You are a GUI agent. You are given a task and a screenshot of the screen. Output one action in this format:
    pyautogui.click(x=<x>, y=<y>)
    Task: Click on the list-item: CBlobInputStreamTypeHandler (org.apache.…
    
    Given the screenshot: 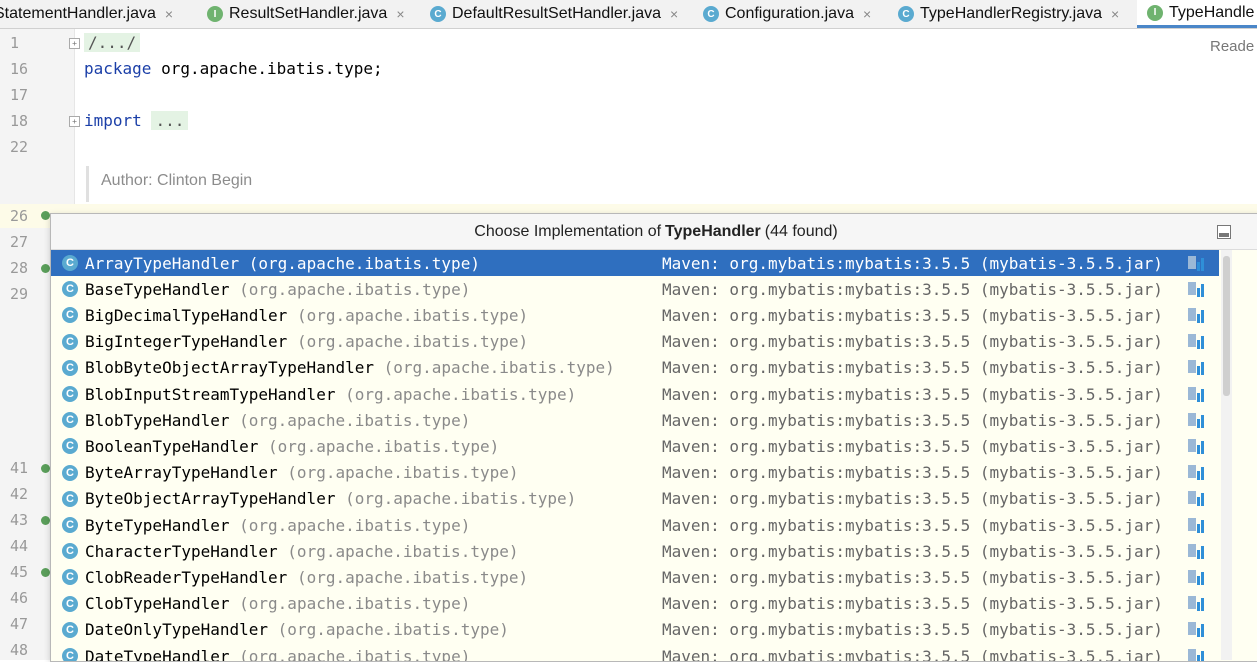 What is the action you would take?
    pyautogui.click(x=635, y=394)
    